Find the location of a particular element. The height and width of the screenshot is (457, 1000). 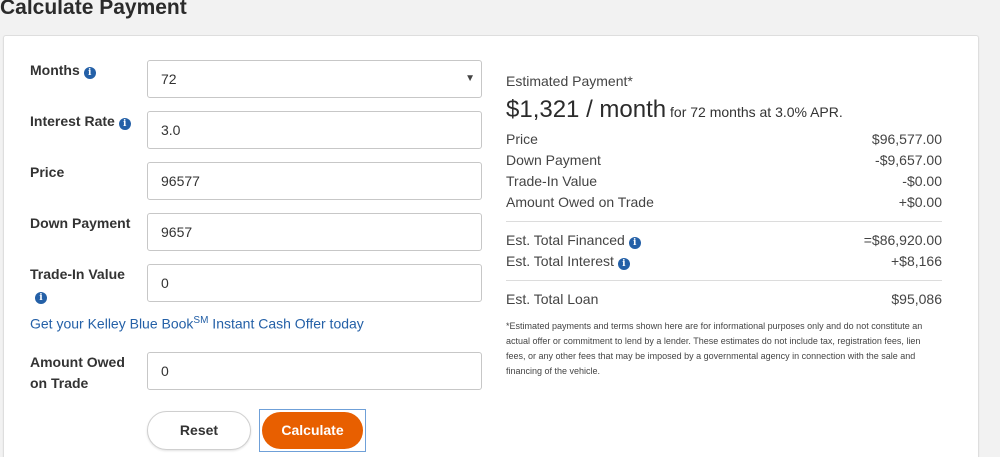

trade-in-input: 0 is located at coordinates (314, 283).